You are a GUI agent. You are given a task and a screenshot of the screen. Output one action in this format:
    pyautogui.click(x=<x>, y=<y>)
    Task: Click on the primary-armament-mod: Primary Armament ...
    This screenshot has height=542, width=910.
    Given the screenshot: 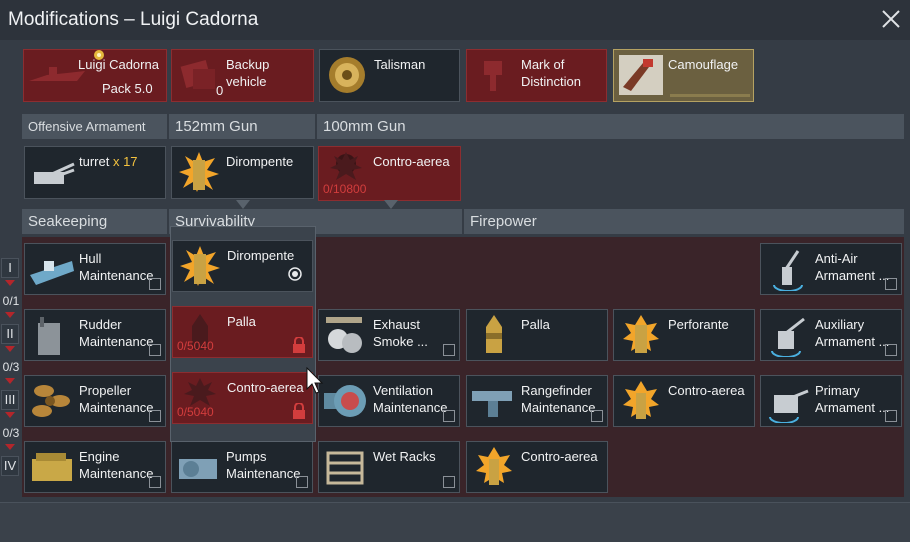 What is the action you would take?
    pyautogui.click(x=831, y=401)
    